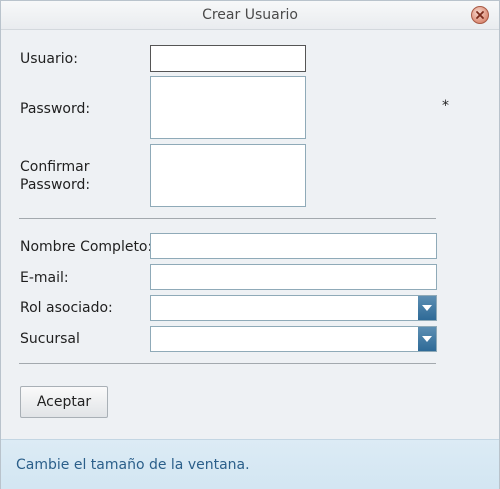 The height and width of the screenshot is (489, 500). Describe the element at coordinates (227, 218) in the screenshot. I see `section-divider-top` at that location.